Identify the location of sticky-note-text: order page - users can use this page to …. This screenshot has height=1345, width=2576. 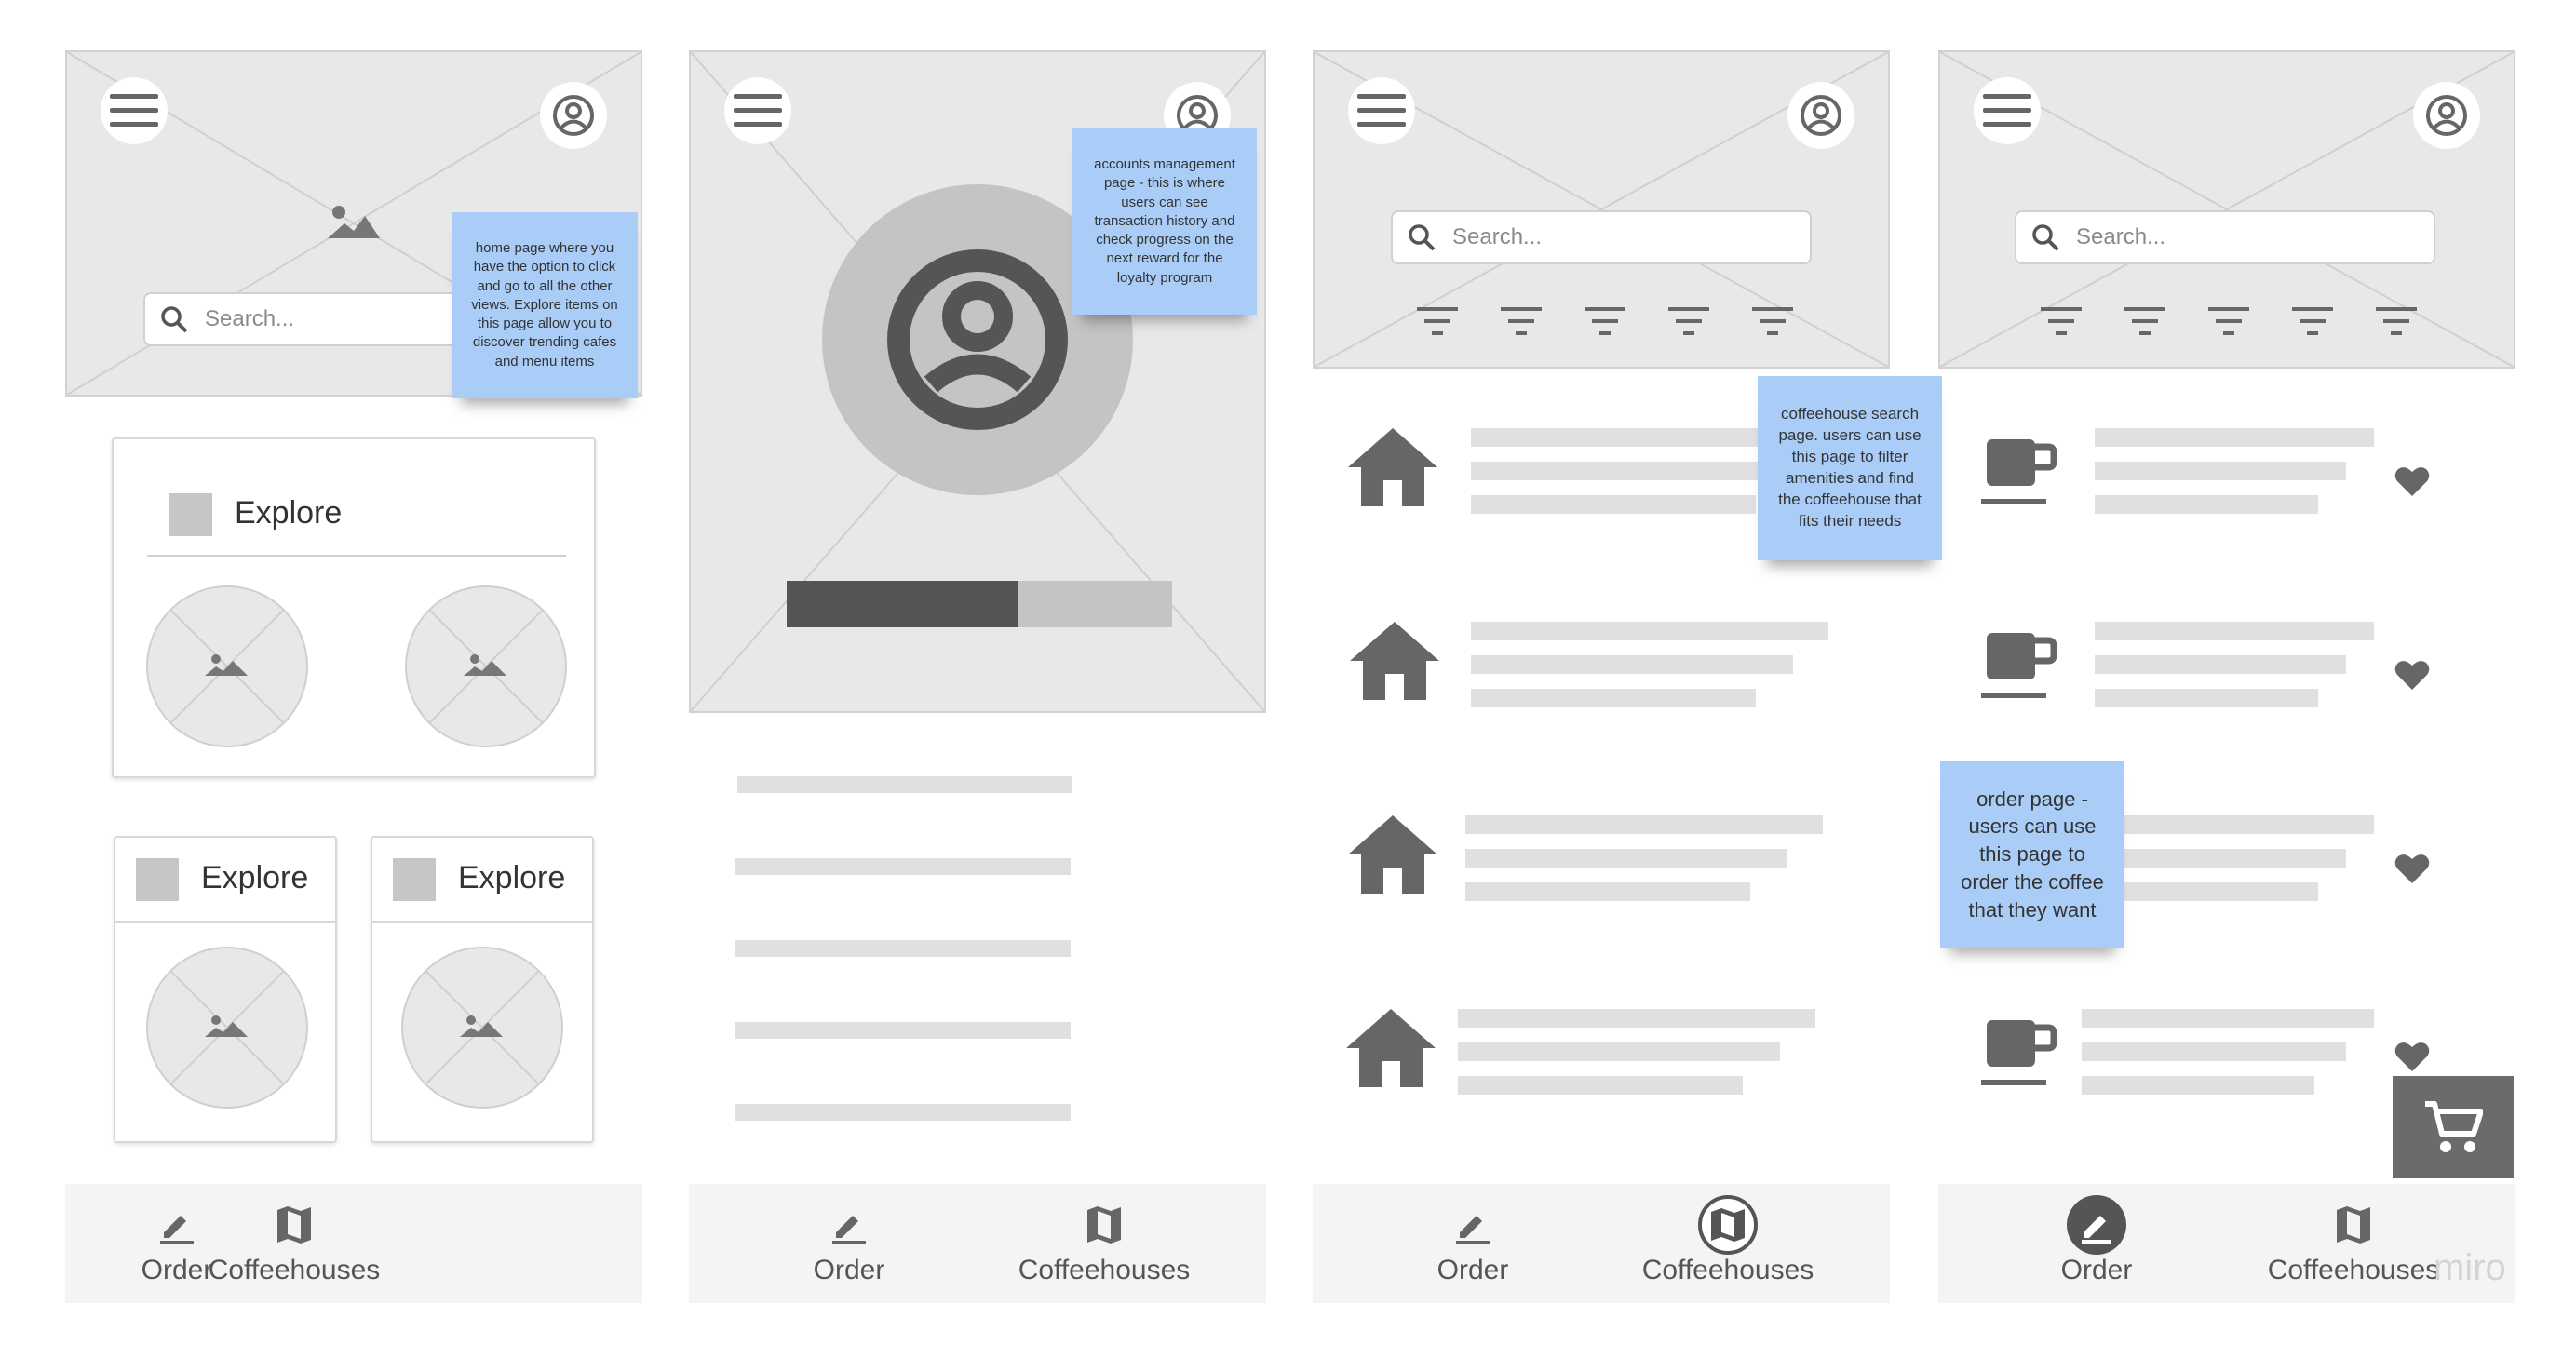
(2032, 854).